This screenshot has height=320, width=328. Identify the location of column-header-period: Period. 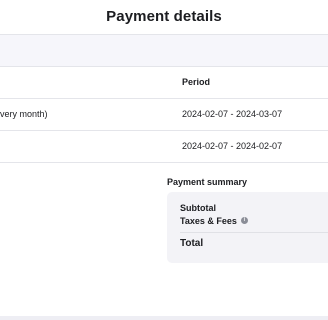
(196, 82).